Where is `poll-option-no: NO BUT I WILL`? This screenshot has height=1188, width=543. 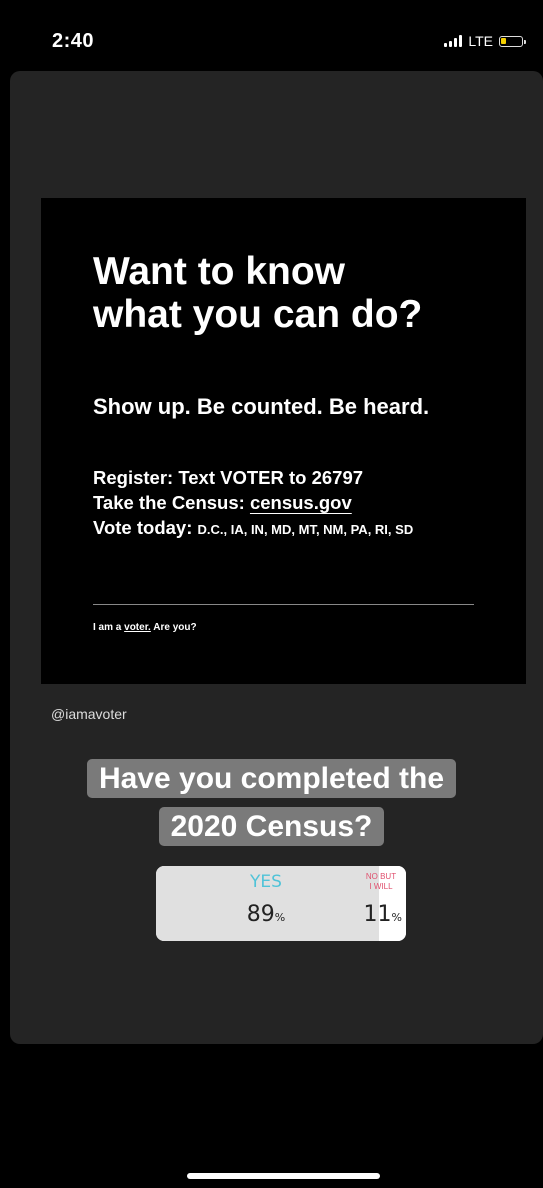 poll-option-no: NO BUT I WILL is located at coordinates (381, 882).